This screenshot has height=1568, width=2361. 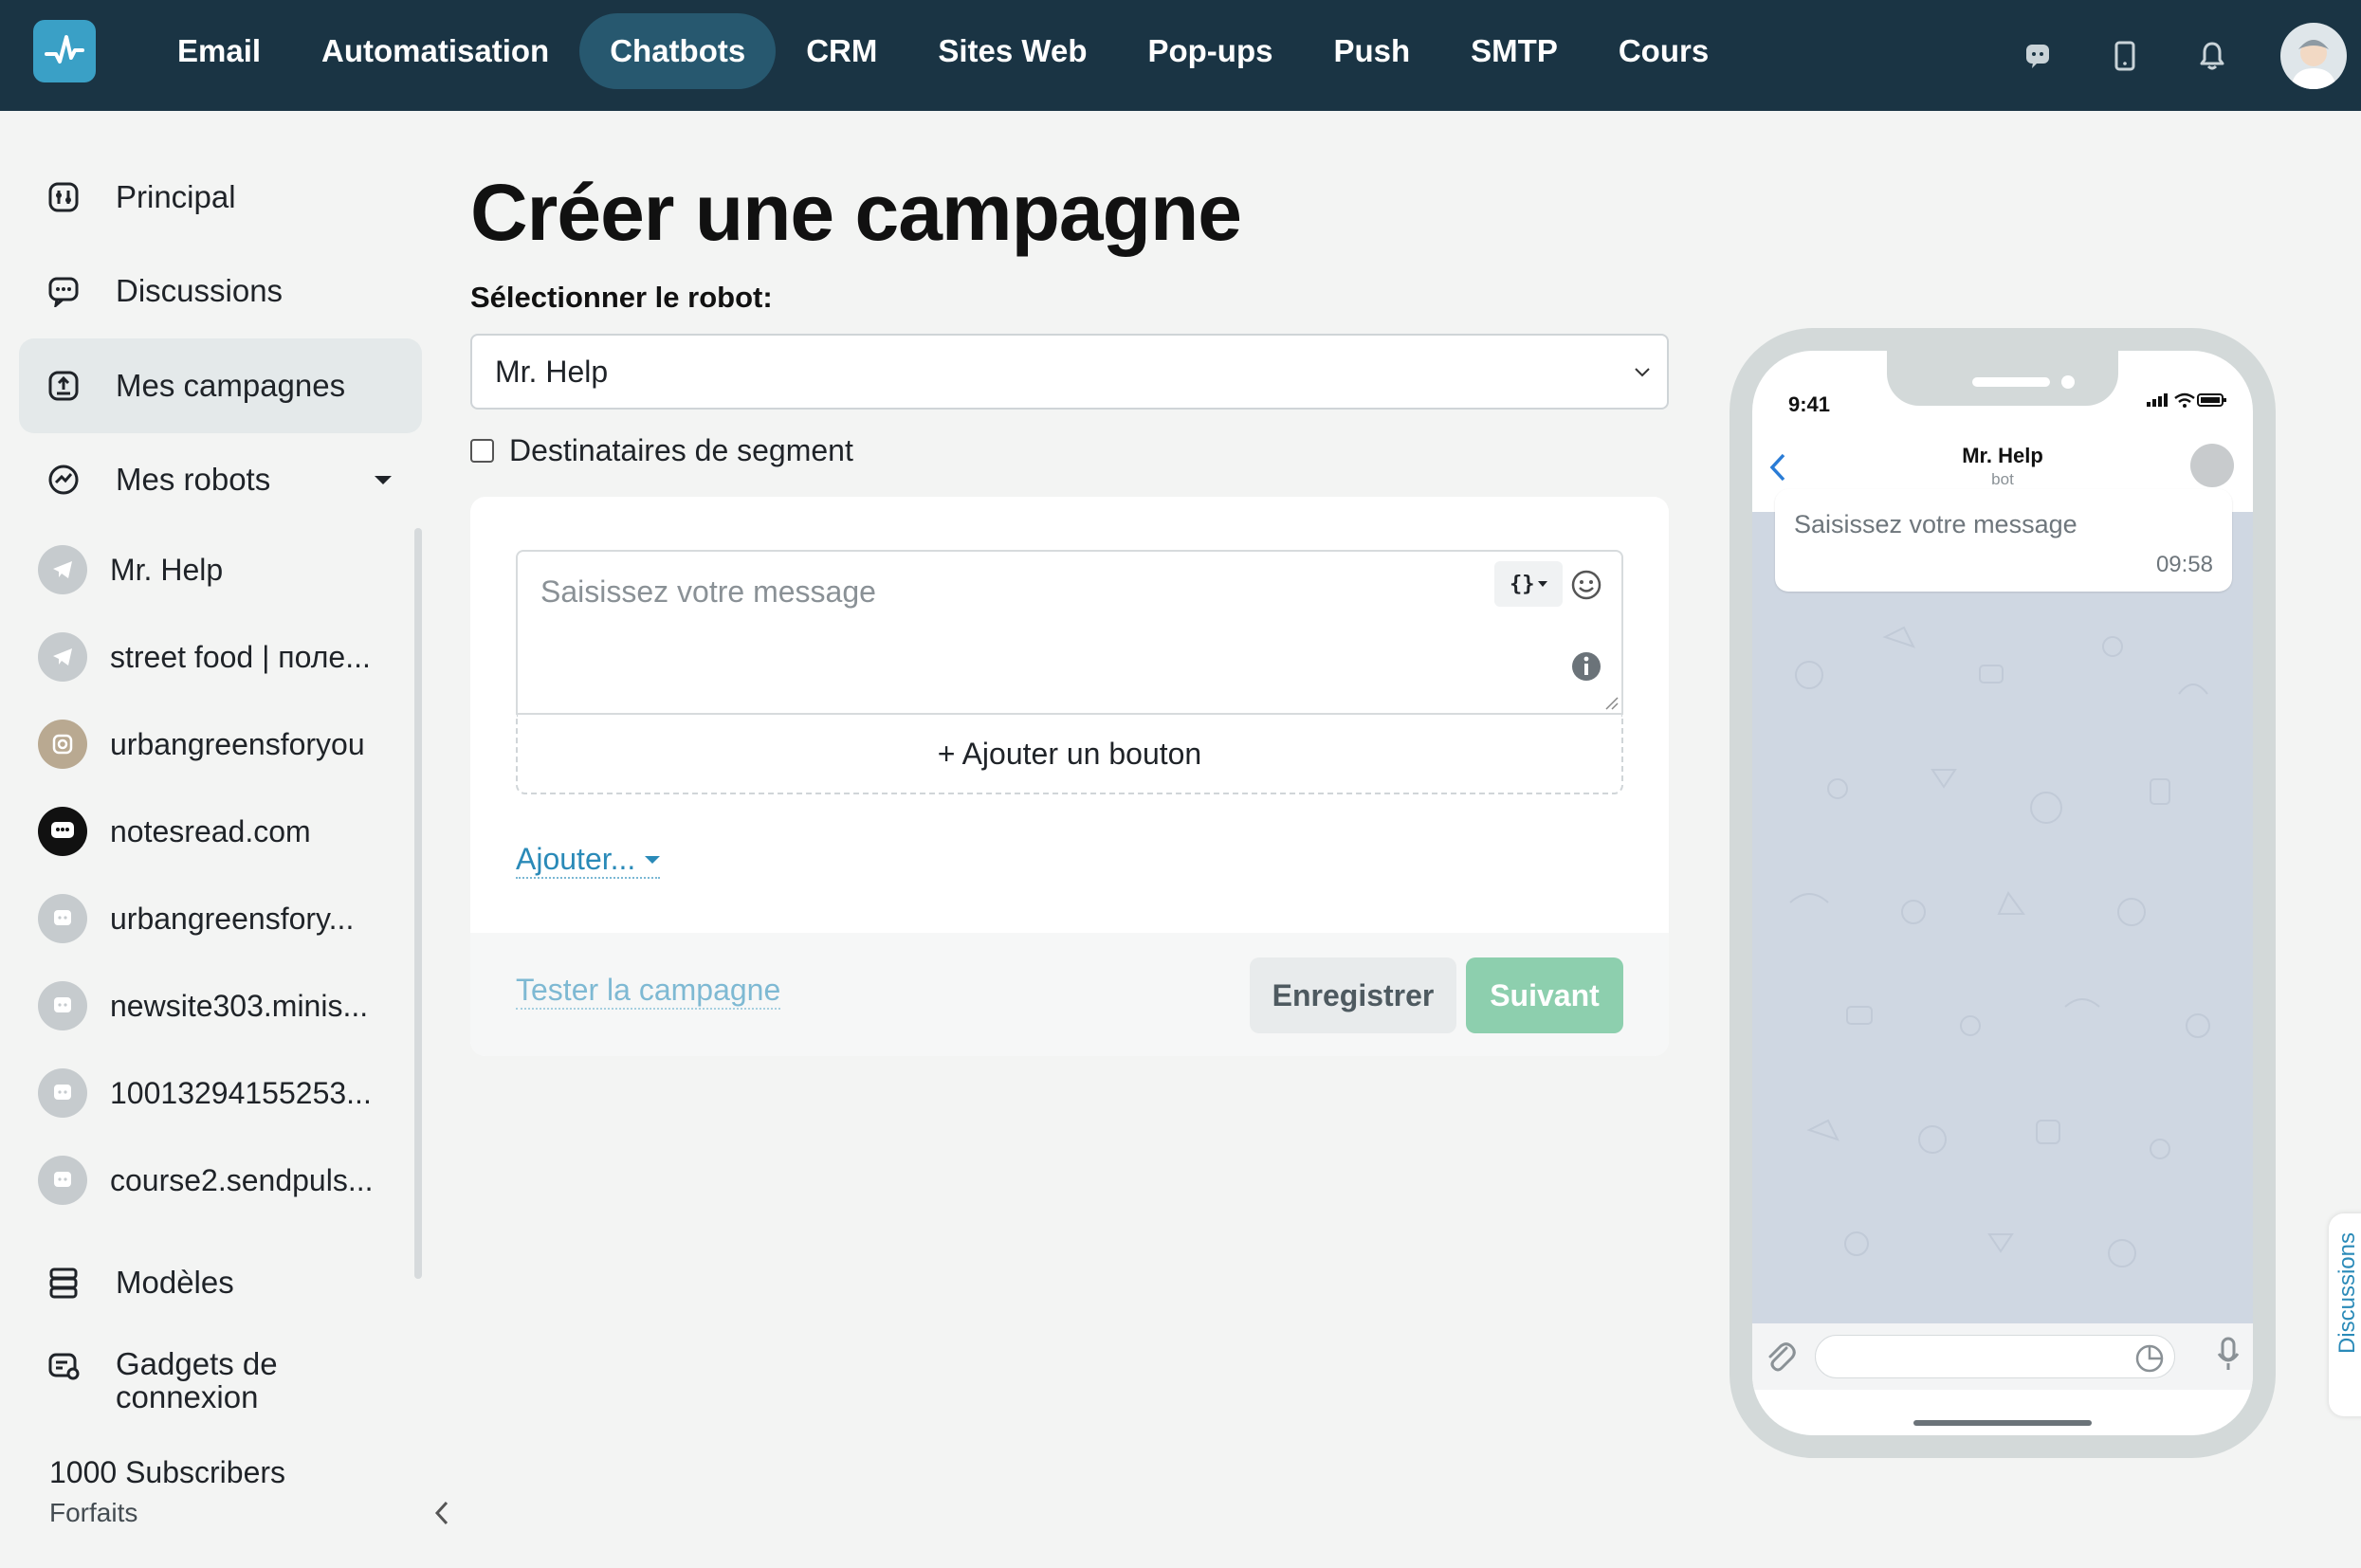 What do you see at coordinates (384, 480) in the screenshot?
I see `chevron-down-icon` at bounding box center [384, 480].